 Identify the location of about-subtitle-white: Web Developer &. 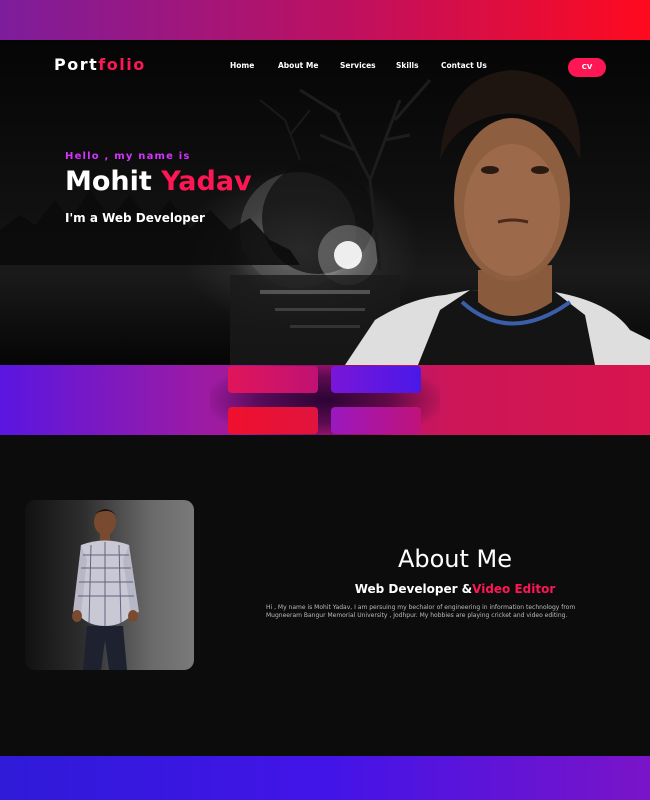
(413, 589).